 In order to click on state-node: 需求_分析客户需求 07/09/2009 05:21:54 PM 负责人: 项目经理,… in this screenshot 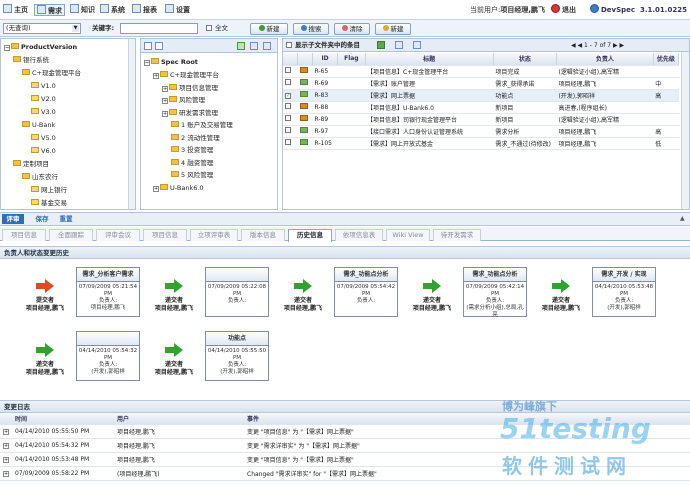, I will do `click(108, 292)`.